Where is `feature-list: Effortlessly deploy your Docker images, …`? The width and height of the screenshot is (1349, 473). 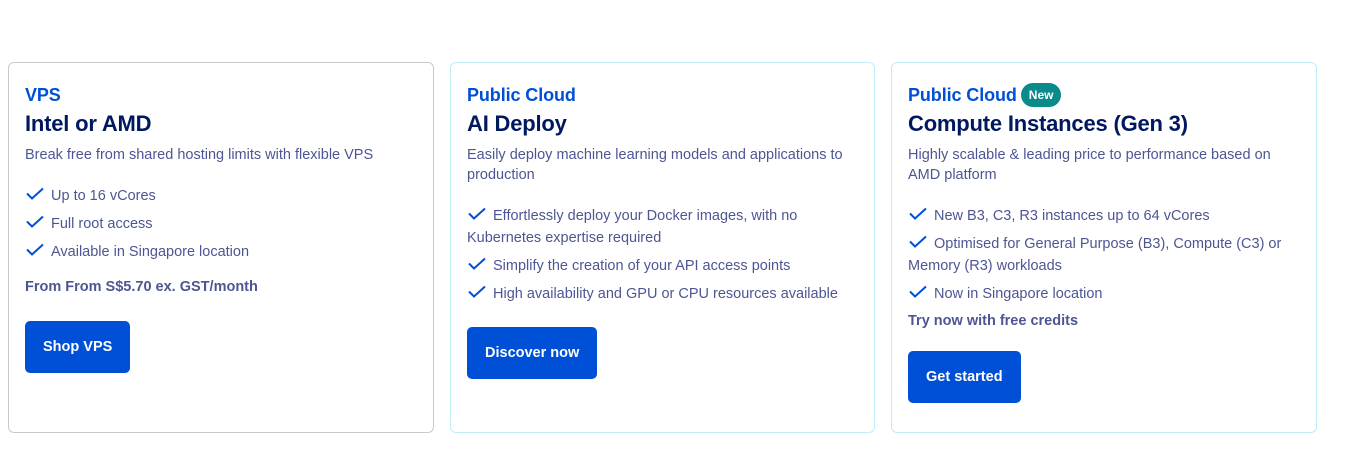
feature-list: Effortlessly deploy your Docker images, … is located at coordinates (662, 255).